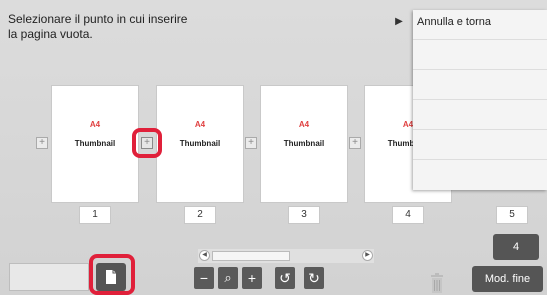 The image size is (547, 295). Describe the element at coordinates (95, 215) in the screenshot. I see `page-number-1: 1` at that location.